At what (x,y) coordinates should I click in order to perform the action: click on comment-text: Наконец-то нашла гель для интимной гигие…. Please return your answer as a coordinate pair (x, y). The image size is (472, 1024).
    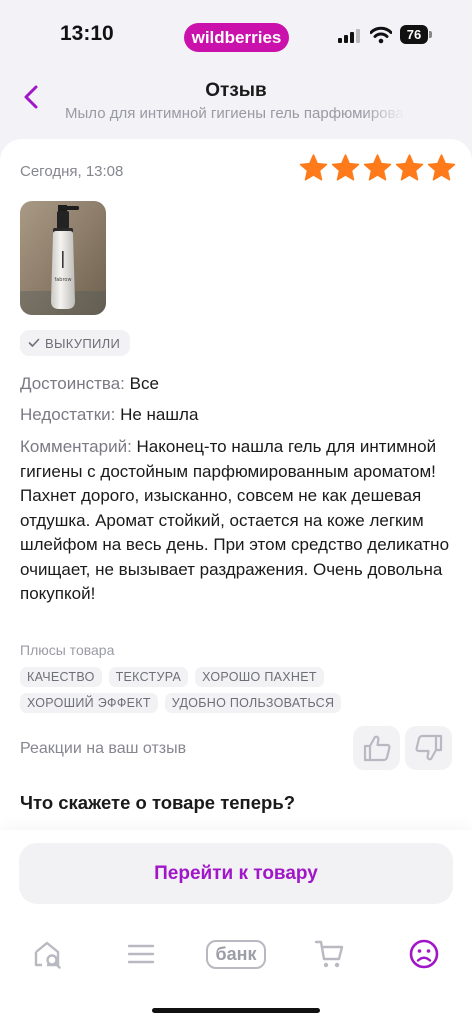
    Looking at the image, I should click on (235, 520).